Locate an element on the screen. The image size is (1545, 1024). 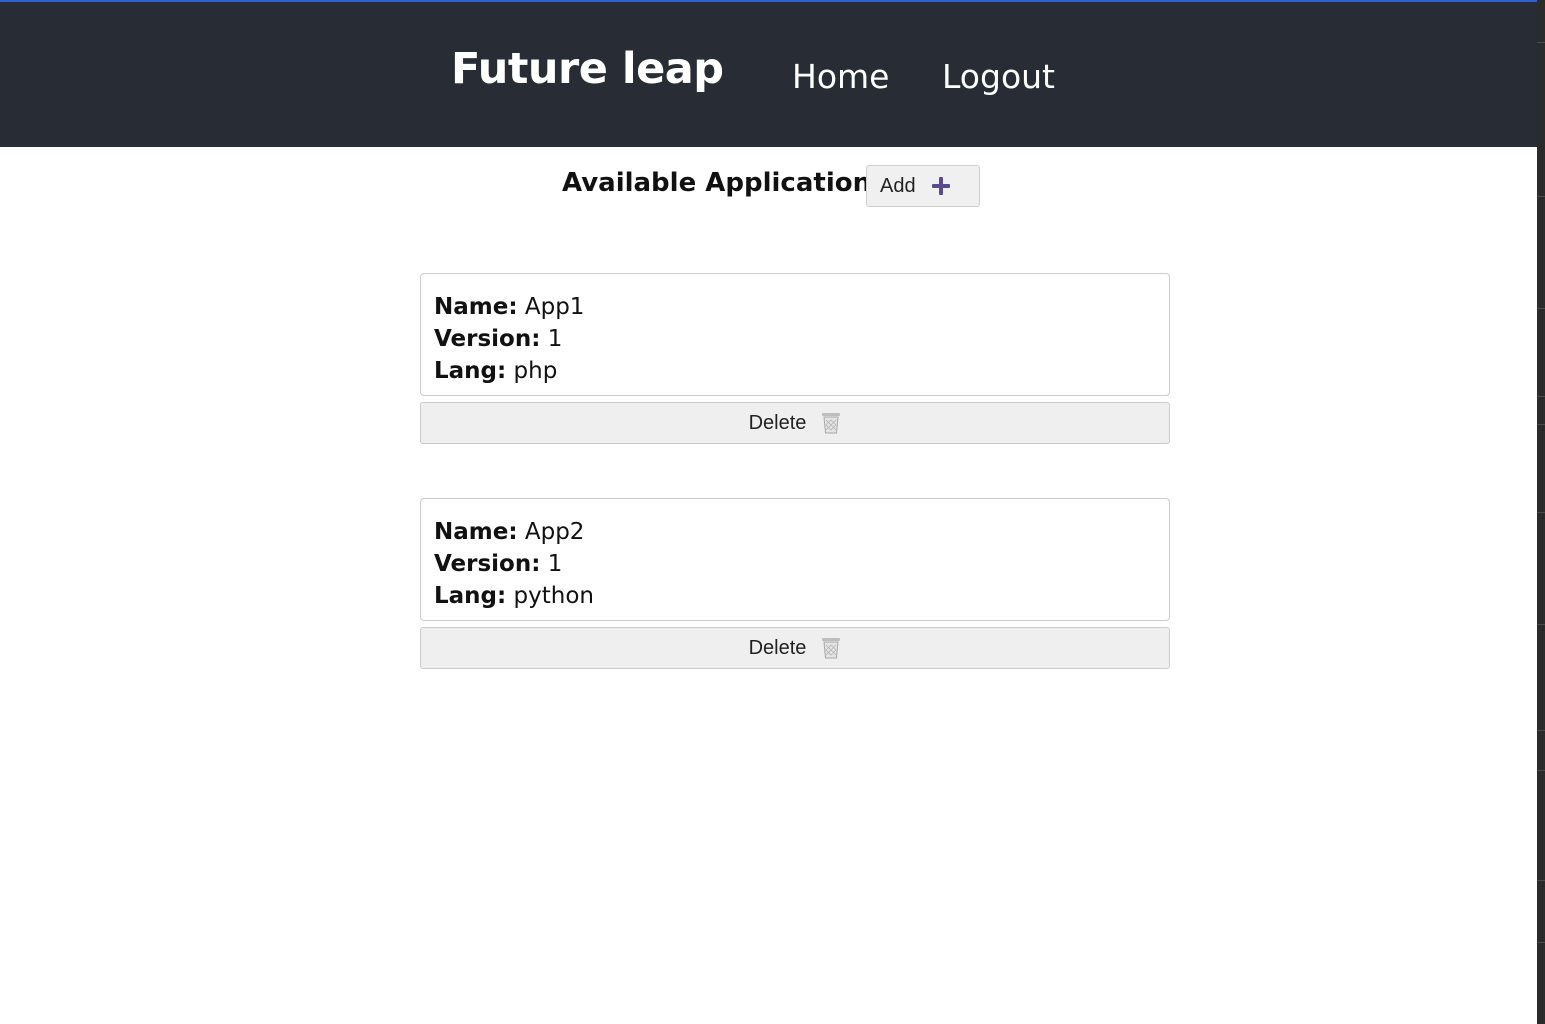
app-lang-value: php is located at coordinates (535, 371).